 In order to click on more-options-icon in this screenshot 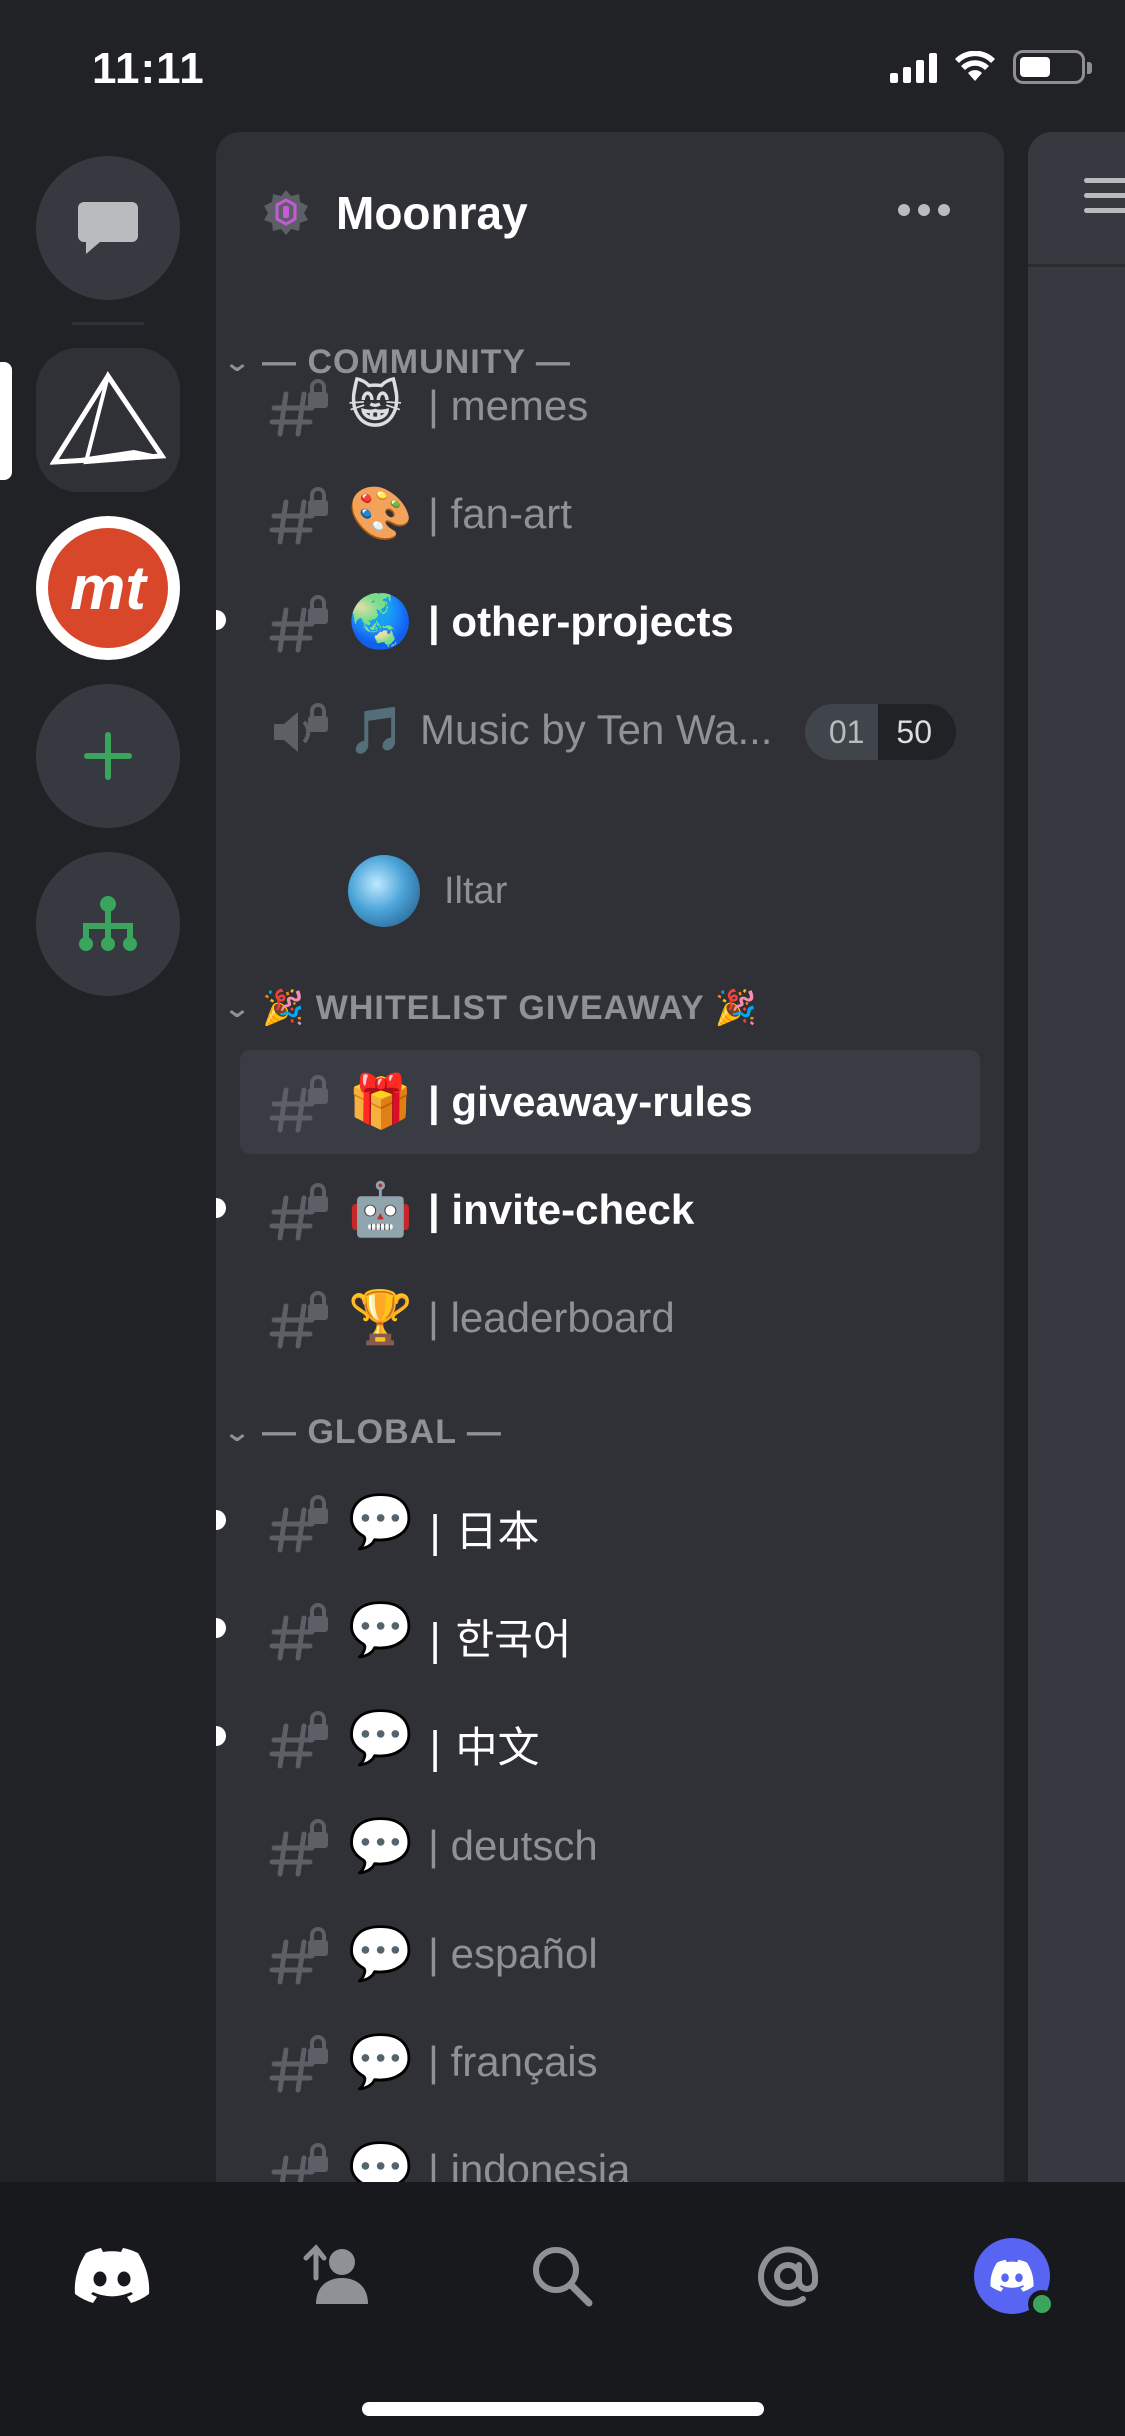, I will do `click(924, 210)`.